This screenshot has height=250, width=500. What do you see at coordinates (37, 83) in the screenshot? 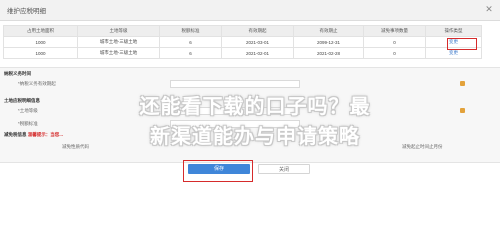
I see `tax-period-label: *纳税义务有效期起` at bounding box center [37, 83].